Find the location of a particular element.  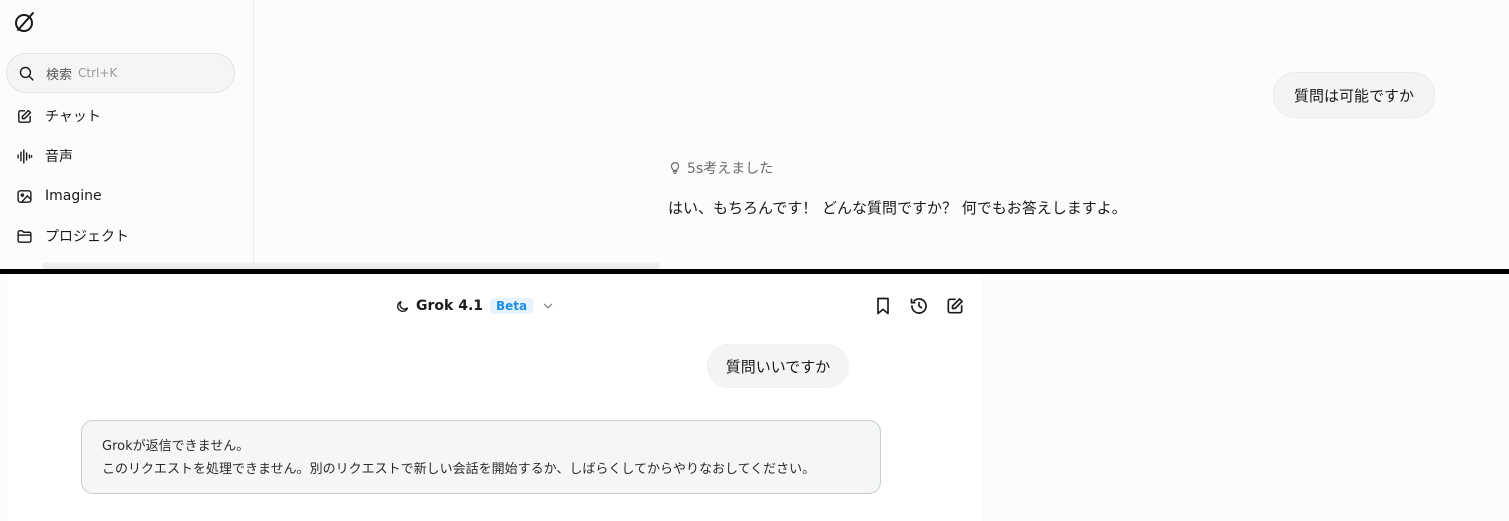

image-icon is located at coordinates (24, 196).